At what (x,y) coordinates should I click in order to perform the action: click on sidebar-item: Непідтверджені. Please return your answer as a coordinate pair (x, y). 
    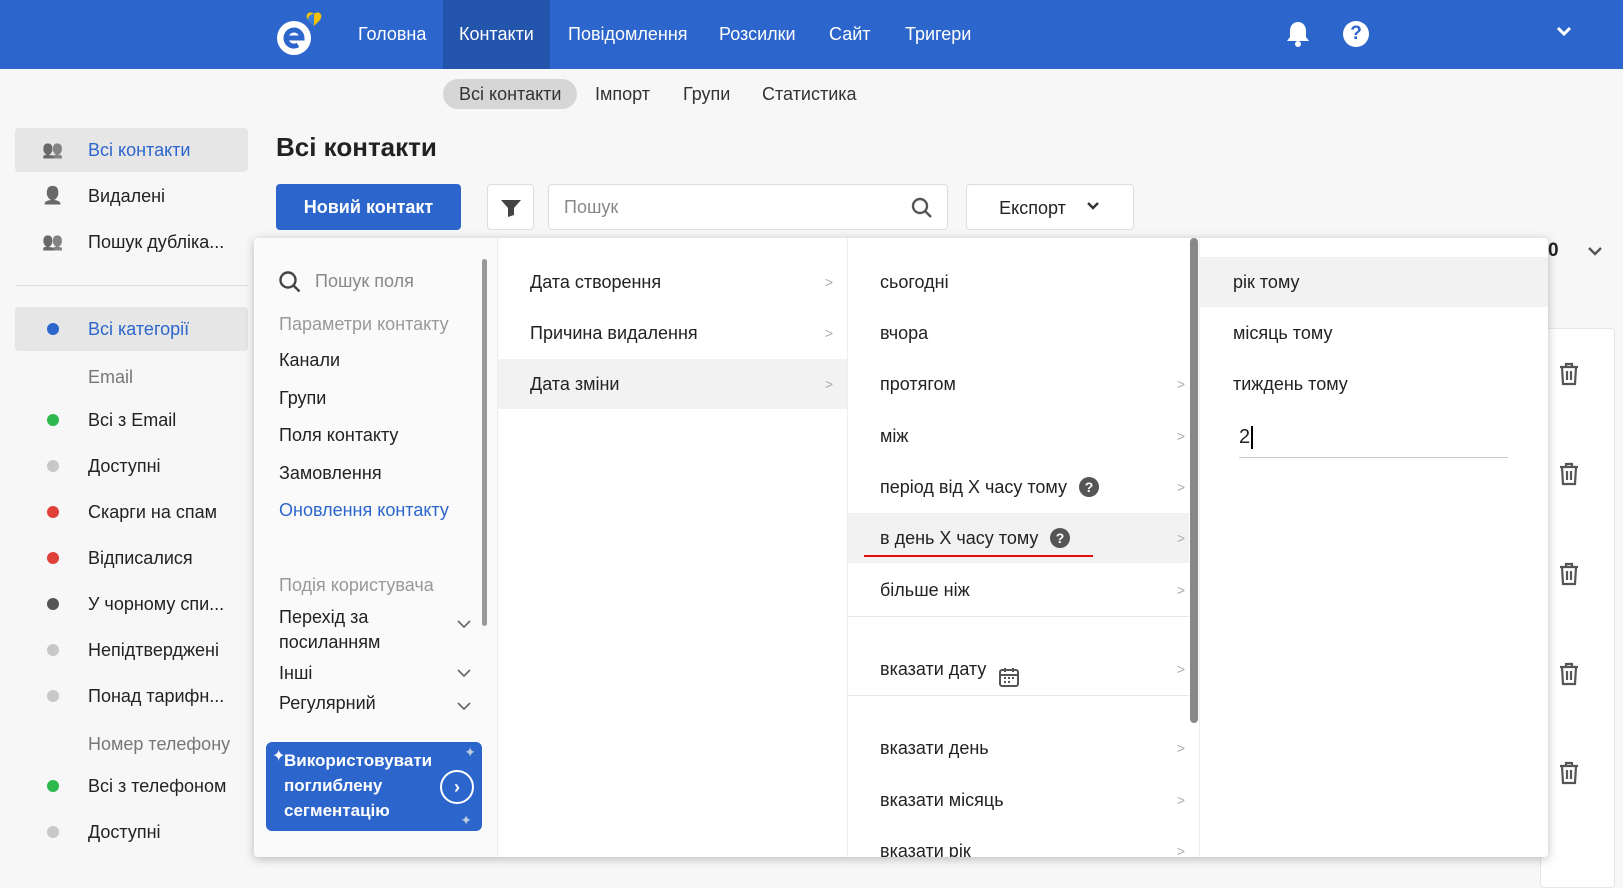
    Looking at the image, I should click on (131, 650).